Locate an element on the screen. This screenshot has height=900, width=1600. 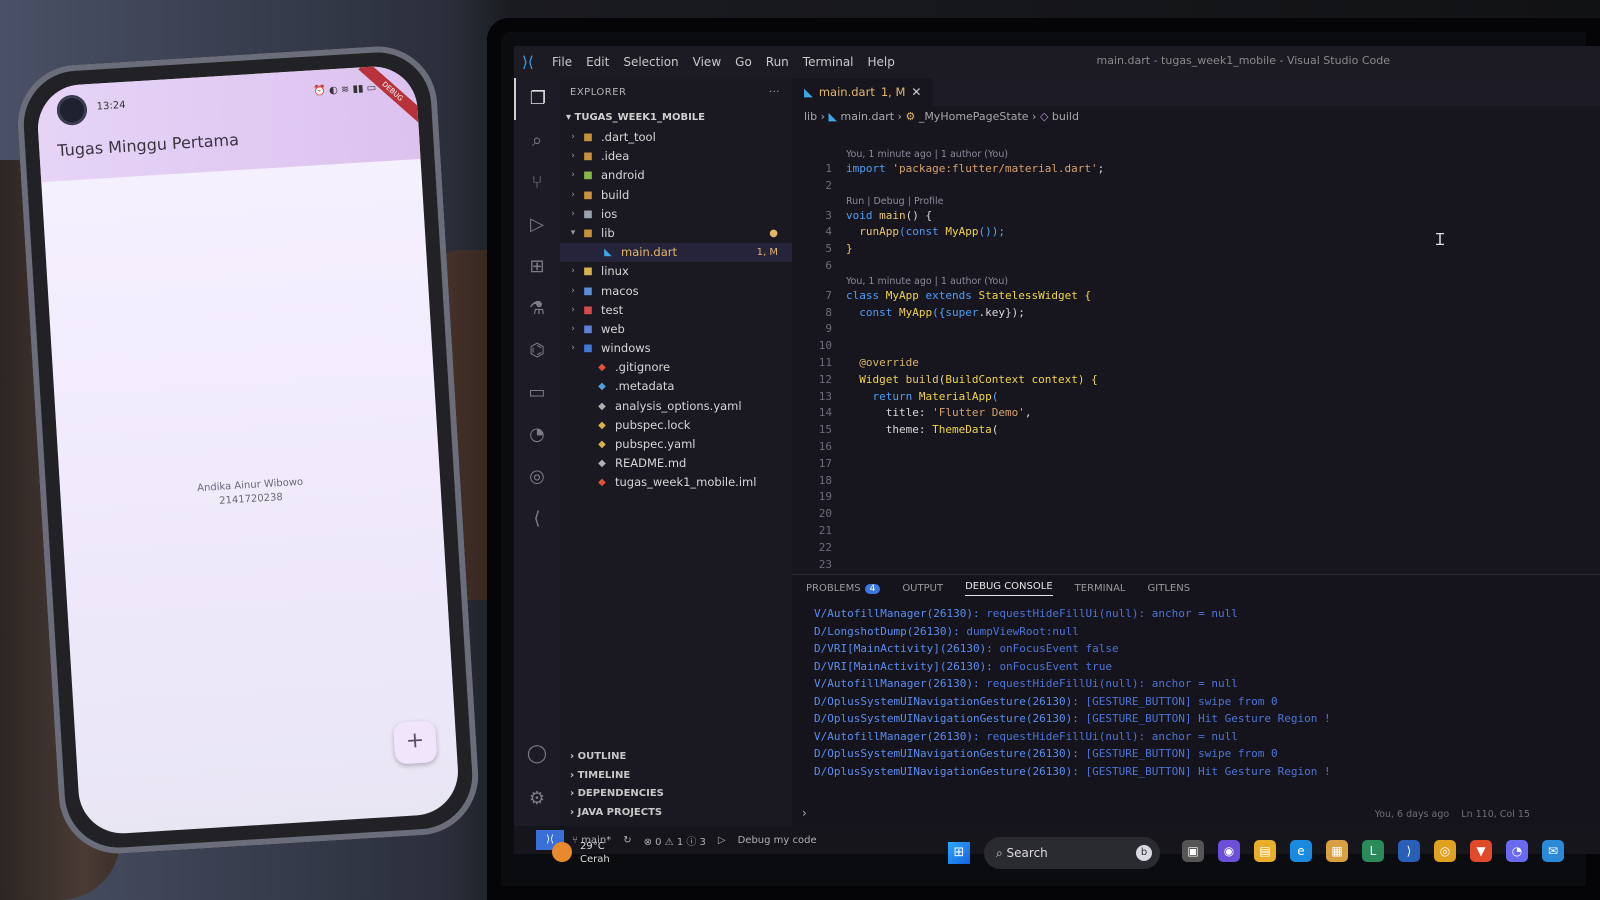
tree-item: › ■ web is located at coordinates (676, 329).